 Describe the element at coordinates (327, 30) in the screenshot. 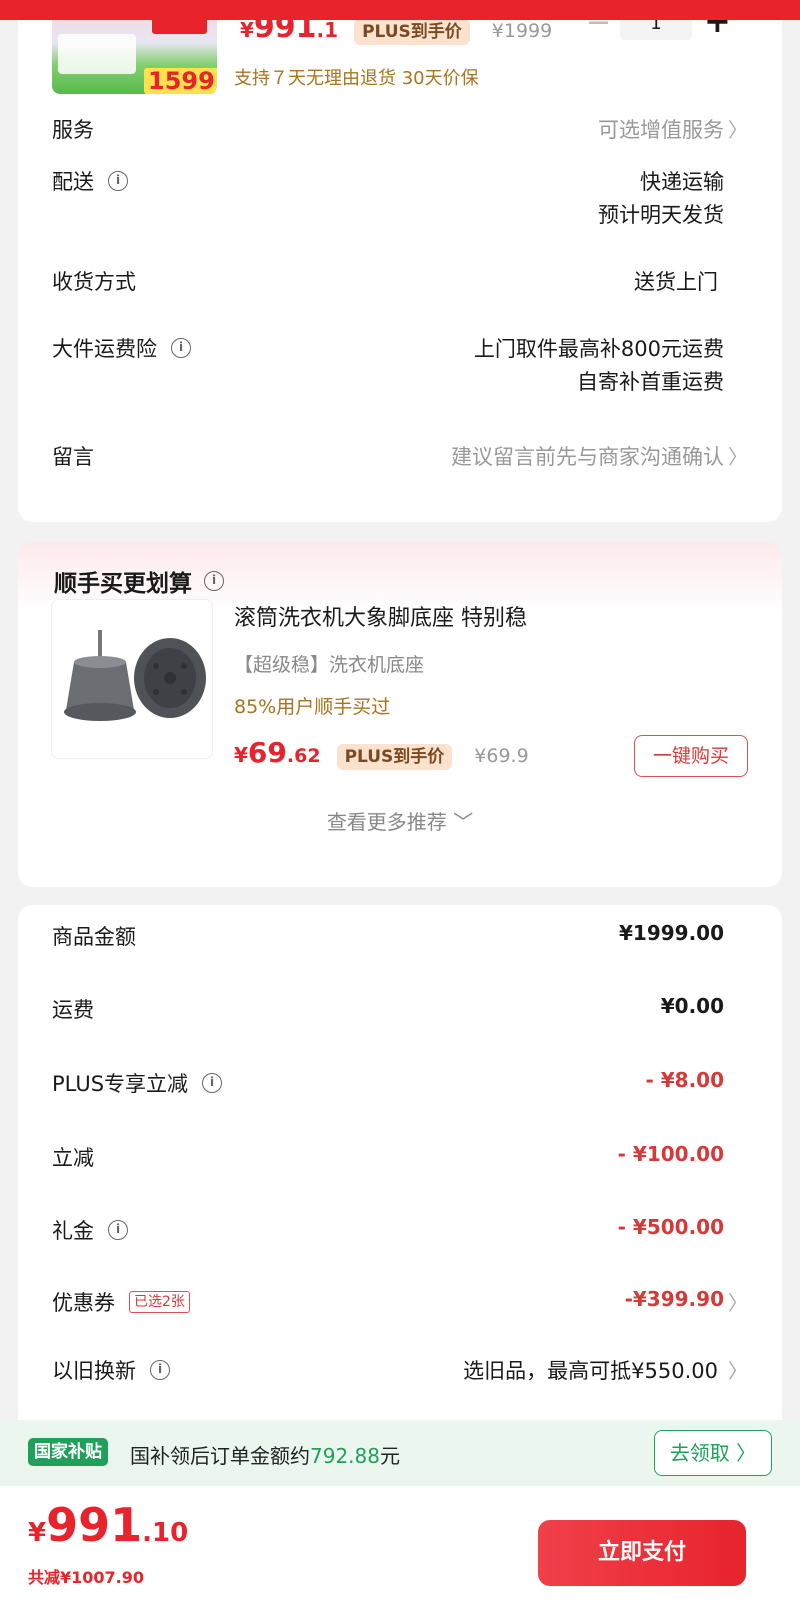

I see `price-decimal: .1` at that location.